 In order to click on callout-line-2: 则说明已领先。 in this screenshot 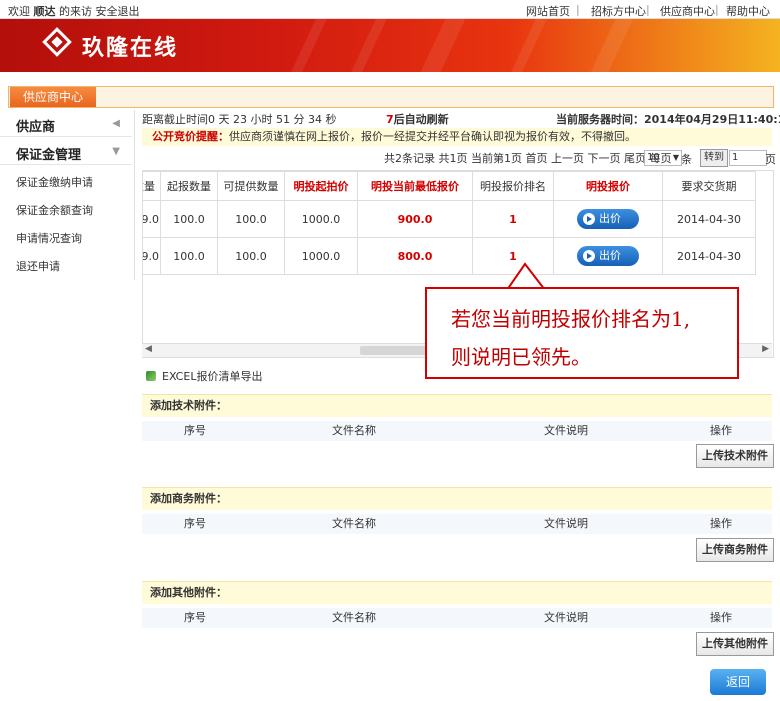, I will do `click(521, 357)`.